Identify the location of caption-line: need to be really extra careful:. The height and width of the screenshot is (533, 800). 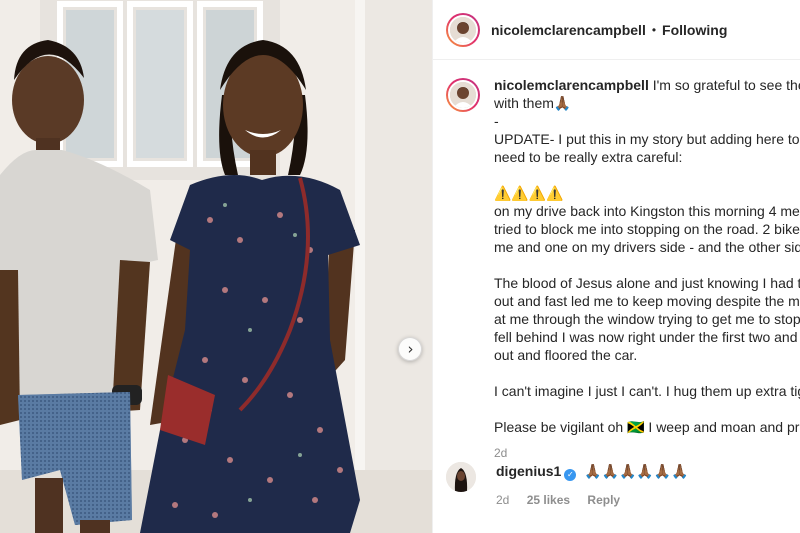
(588, 157).